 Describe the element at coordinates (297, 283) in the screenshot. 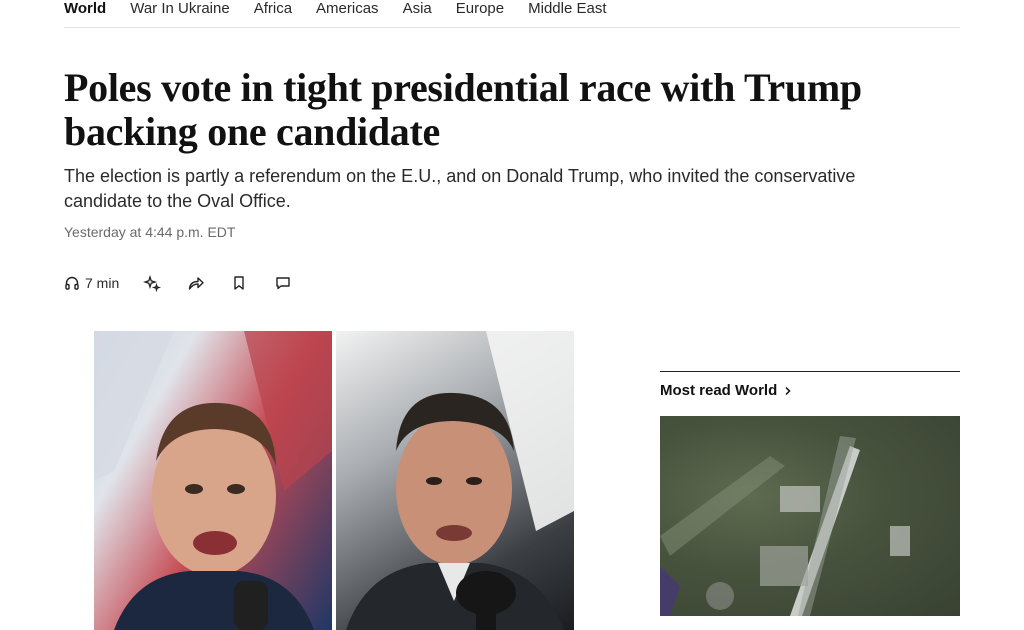

I see `comments-button` at that location.